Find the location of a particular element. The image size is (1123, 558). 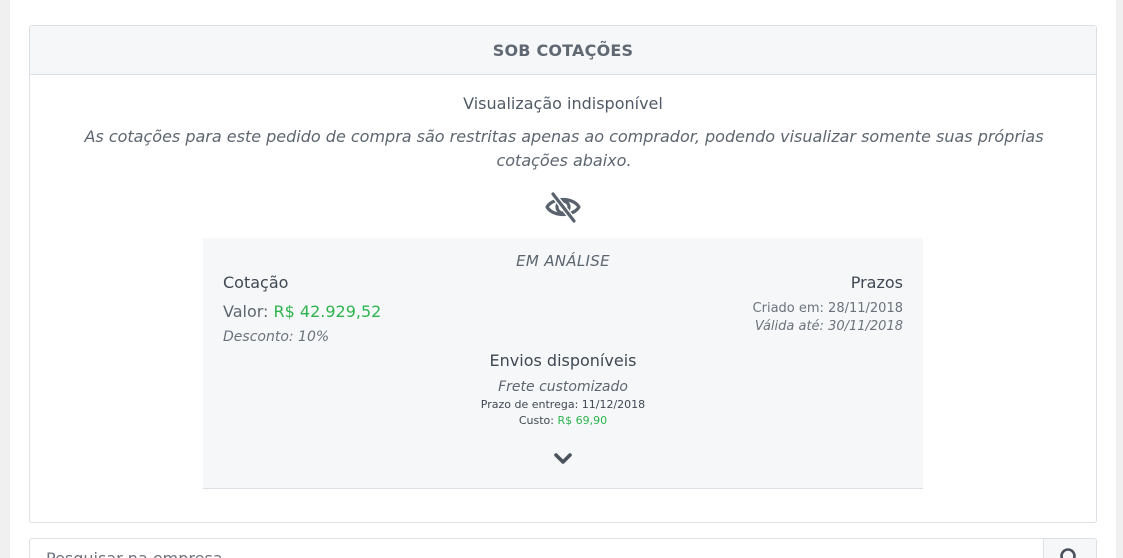

shipping-cost: Custo: R$ 69,90 is located at coordinates (563, 420).